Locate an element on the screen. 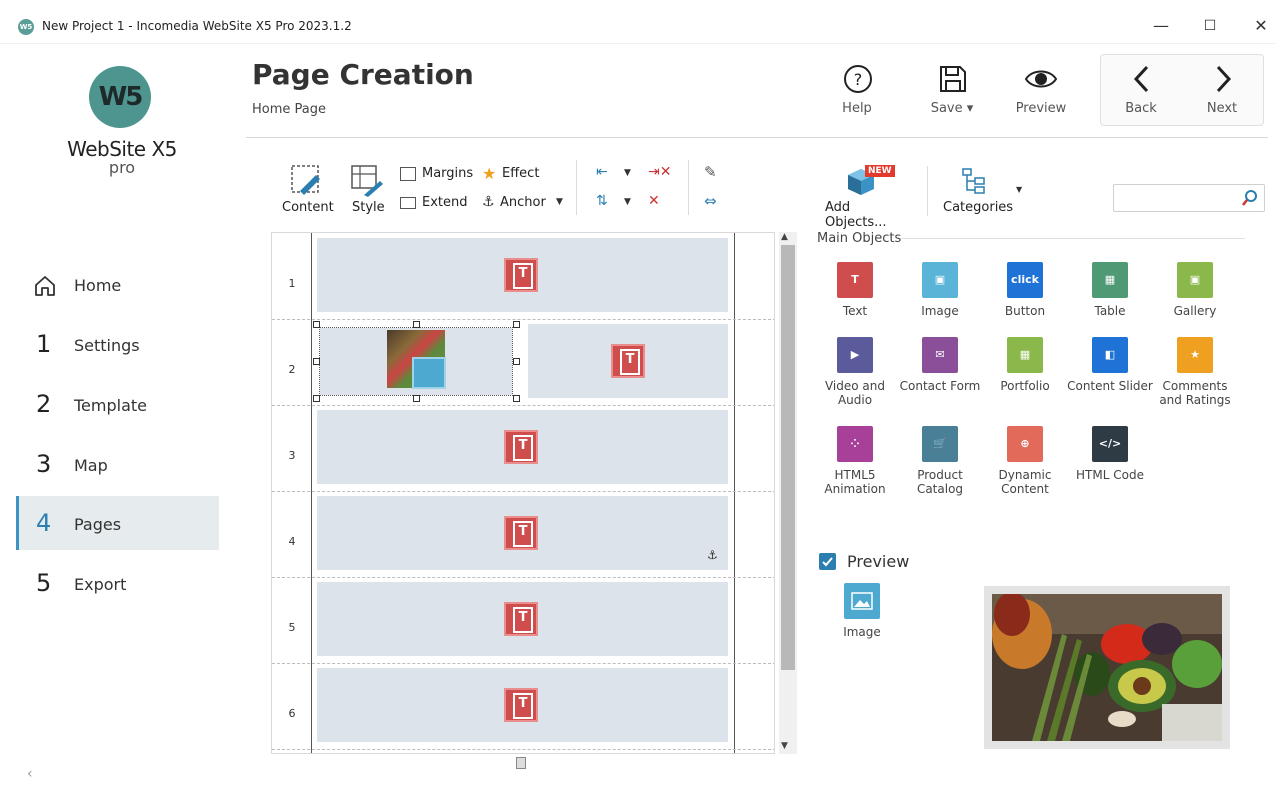  edit-properties-button: ✎ is located at coordinates (715, 173).